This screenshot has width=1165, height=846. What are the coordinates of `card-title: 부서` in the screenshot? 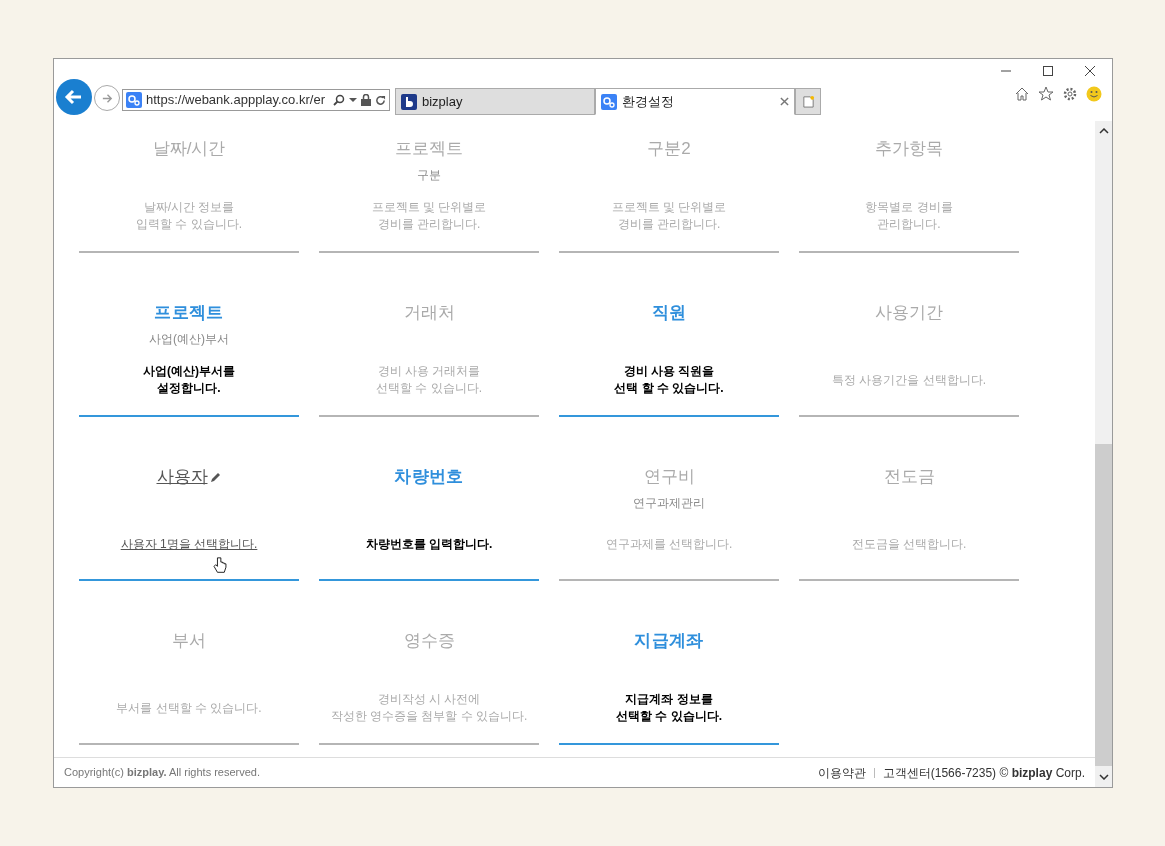 It's located at (189, 641).